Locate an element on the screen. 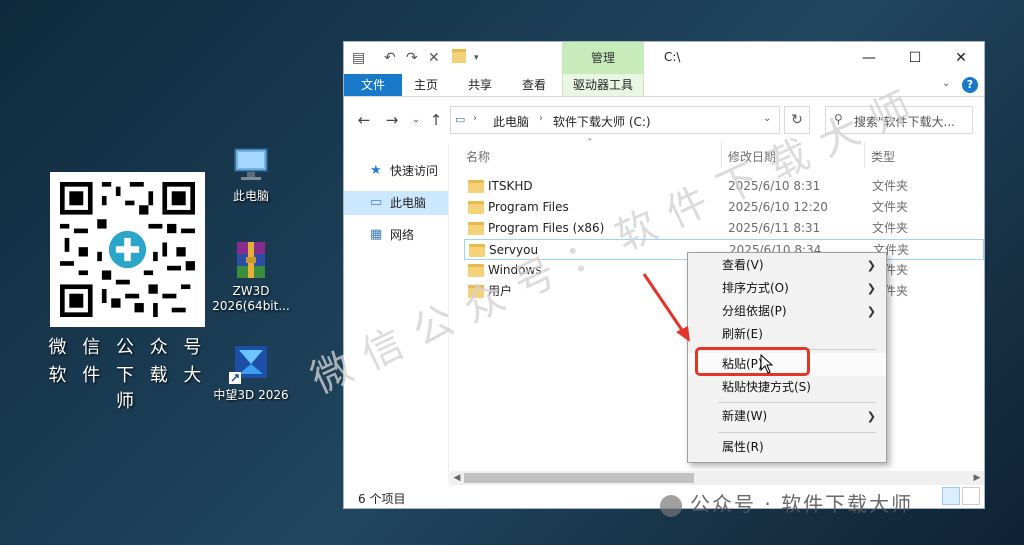  qr-caption-line1: 微 信 公 众 号 is located at coordinates (127, 347).